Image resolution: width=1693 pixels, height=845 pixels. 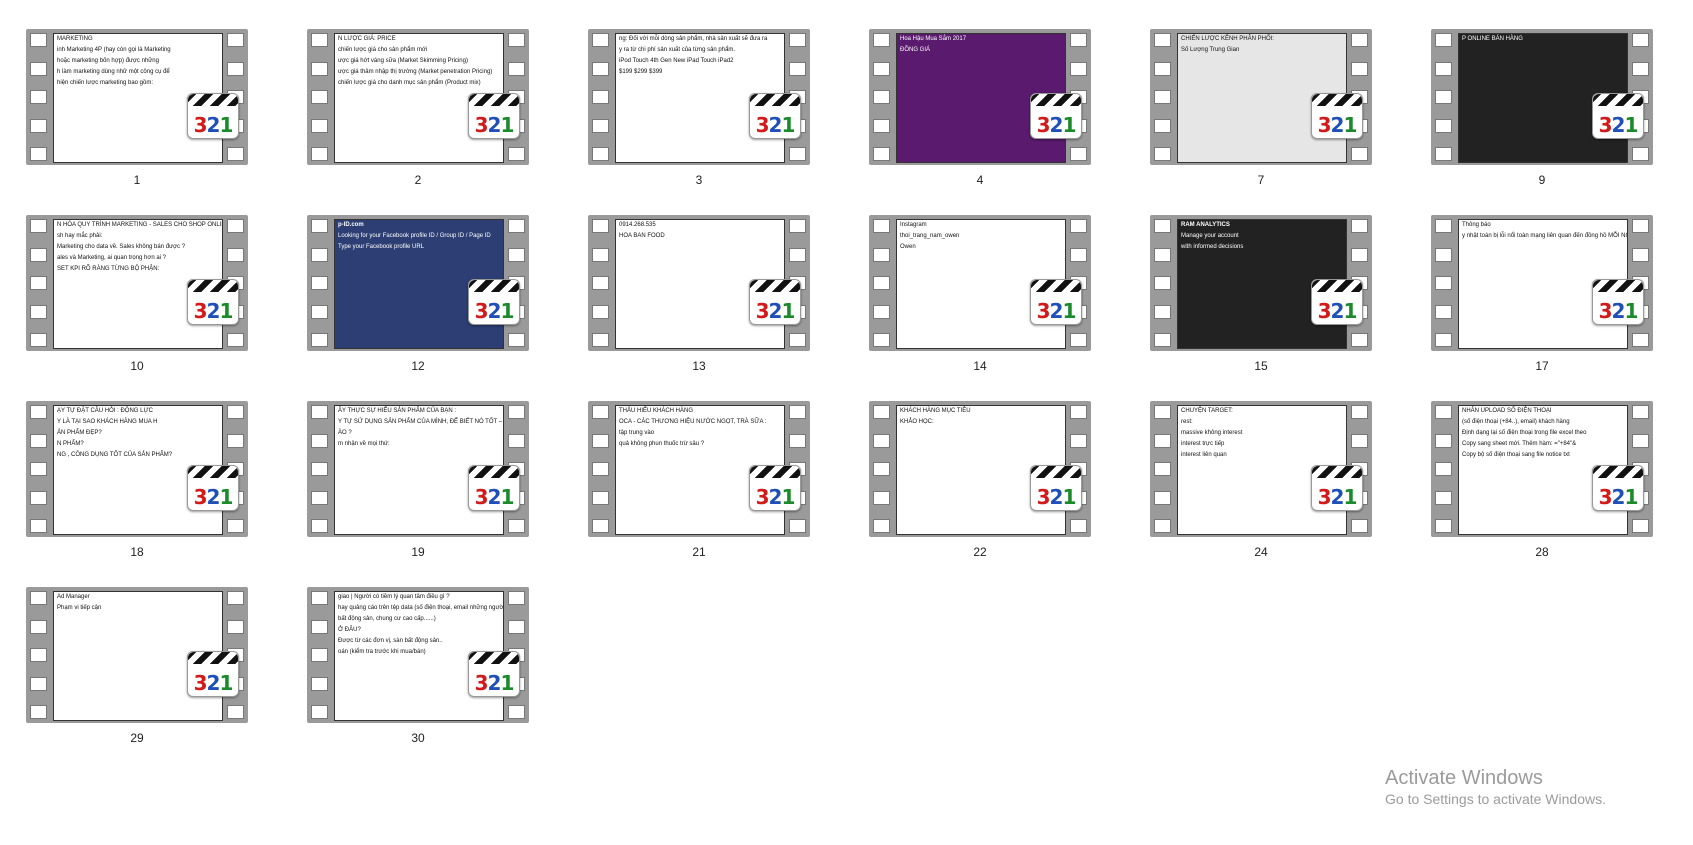 What do you see at coordinates (968, 93) in the screenshot?
I see `thumbnail-item: Hoa Hậu Mua Sắm 2017 ĐỒNG GIÁ 321 4` at bounding box center [968, 93].